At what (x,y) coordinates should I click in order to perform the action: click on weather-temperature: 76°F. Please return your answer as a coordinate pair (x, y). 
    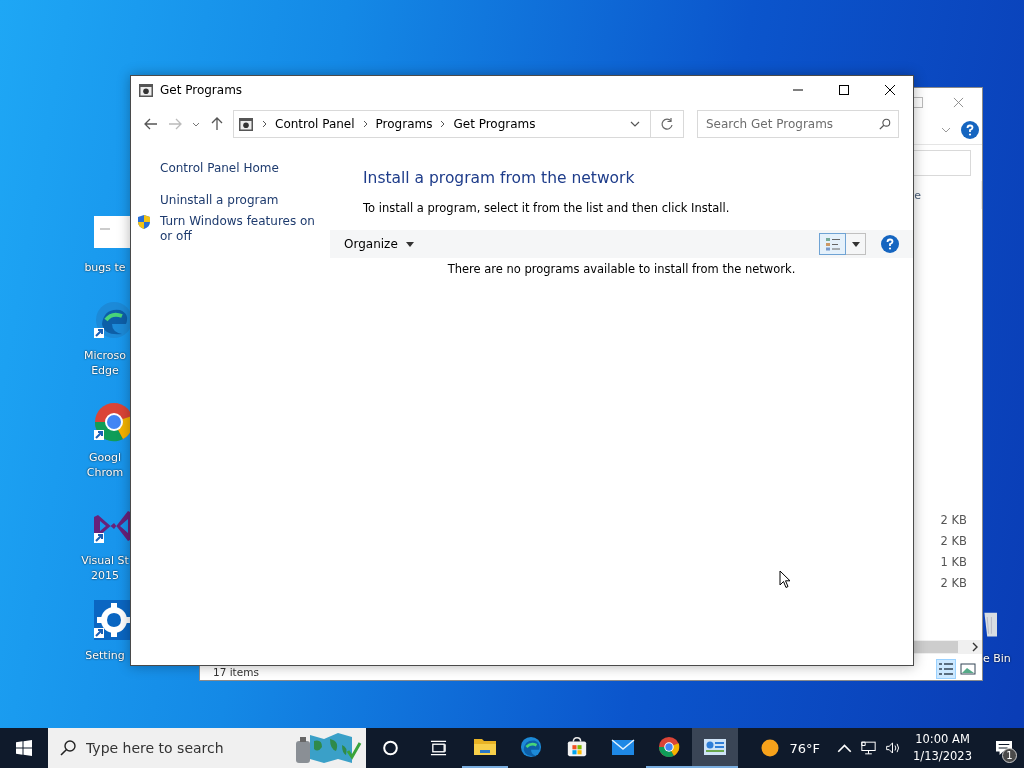
    Looking at the image, I should click on (805, 748).